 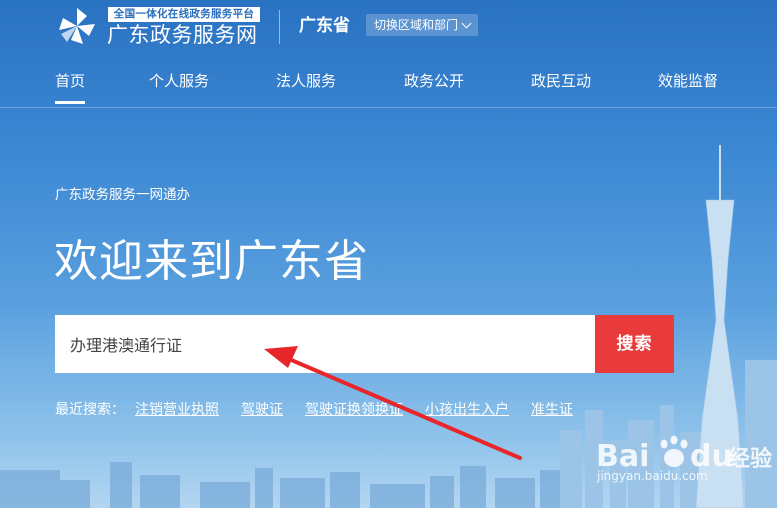 What do you see at coordinates (306, 81) in the screenshot?
I see `nav-legal-person-services: 法人服务` at bounding box center [306, 81].